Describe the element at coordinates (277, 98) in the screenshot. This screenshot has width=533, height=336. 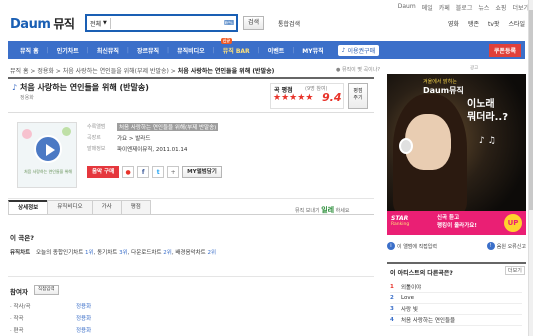
I see `star-icon: ★` at that location.